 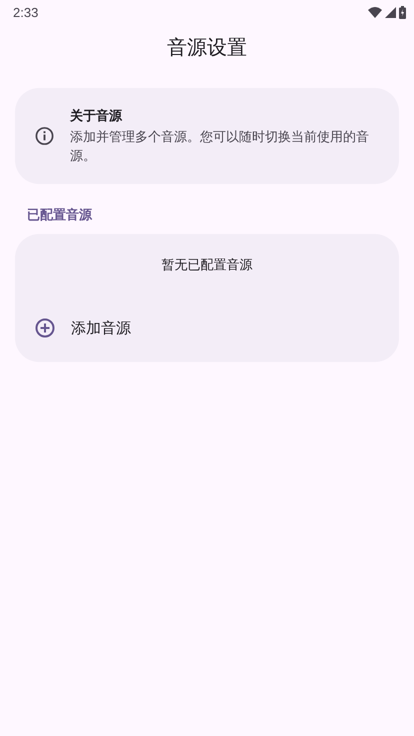 I want to click on page-title: 音源设置, so click(x=207, y=47).